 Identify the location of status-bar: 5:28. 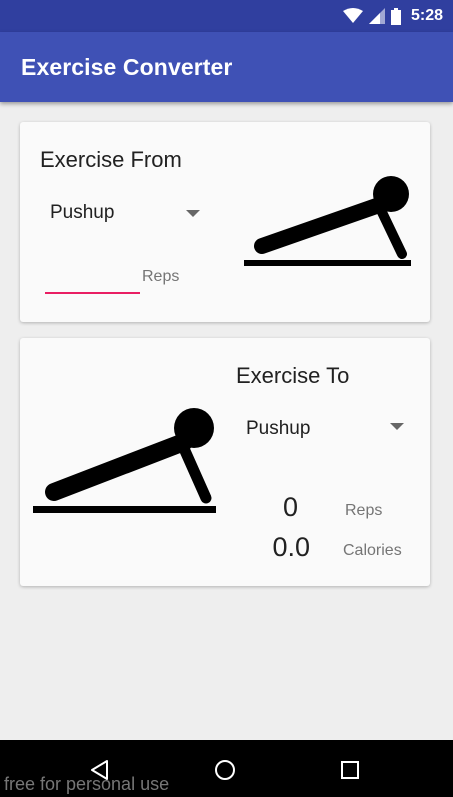
(226, 16).